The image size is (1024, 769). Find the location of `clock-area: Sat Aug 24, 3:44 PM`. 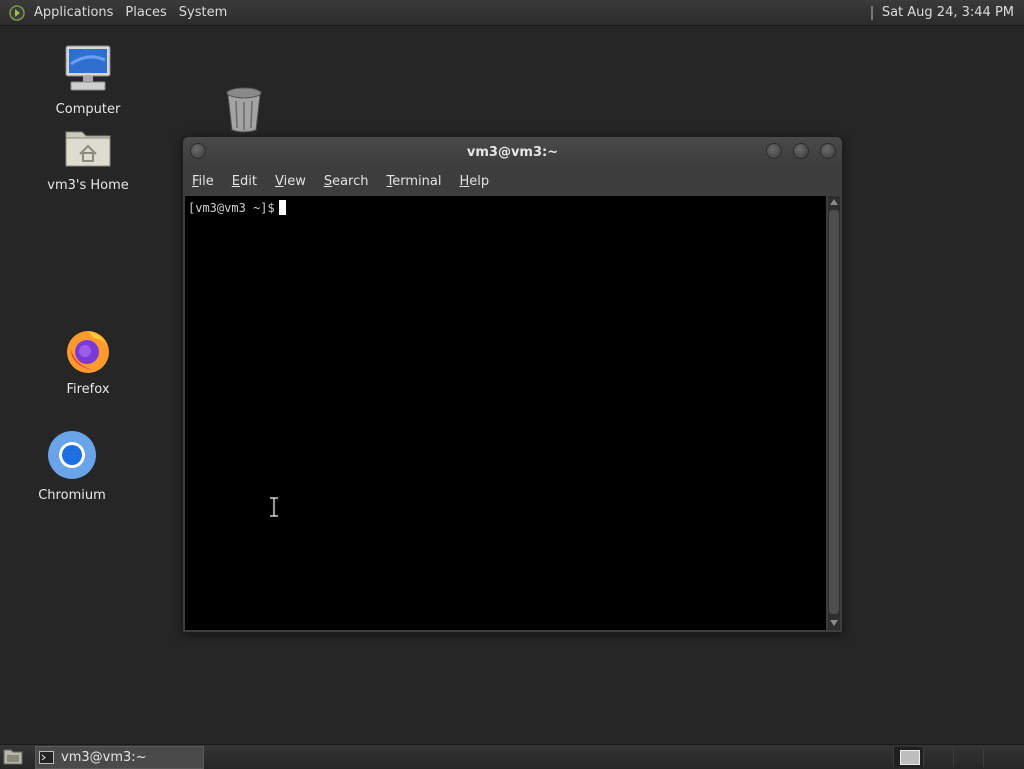

clock-area: Sat Aug 24, 3:44 PM is located at coordinates (942, 12).